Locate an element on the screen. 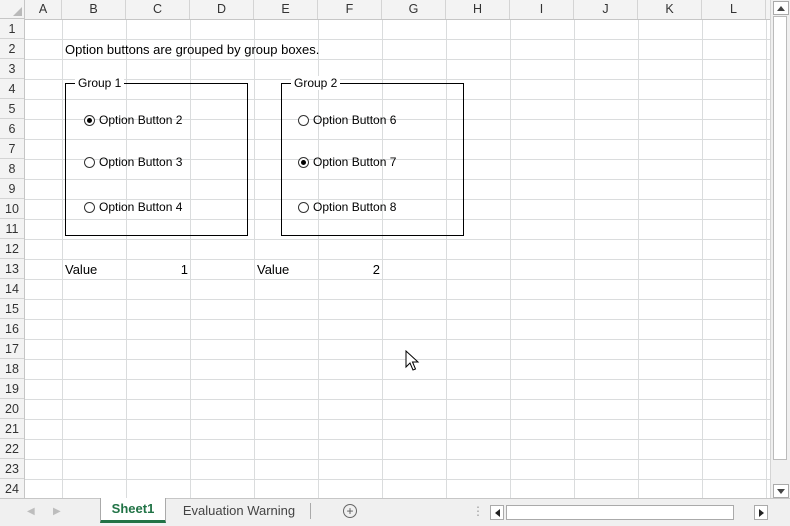 This screenshot has width=790, height=526. scroll-left-button is located at coordinates (497, 512).